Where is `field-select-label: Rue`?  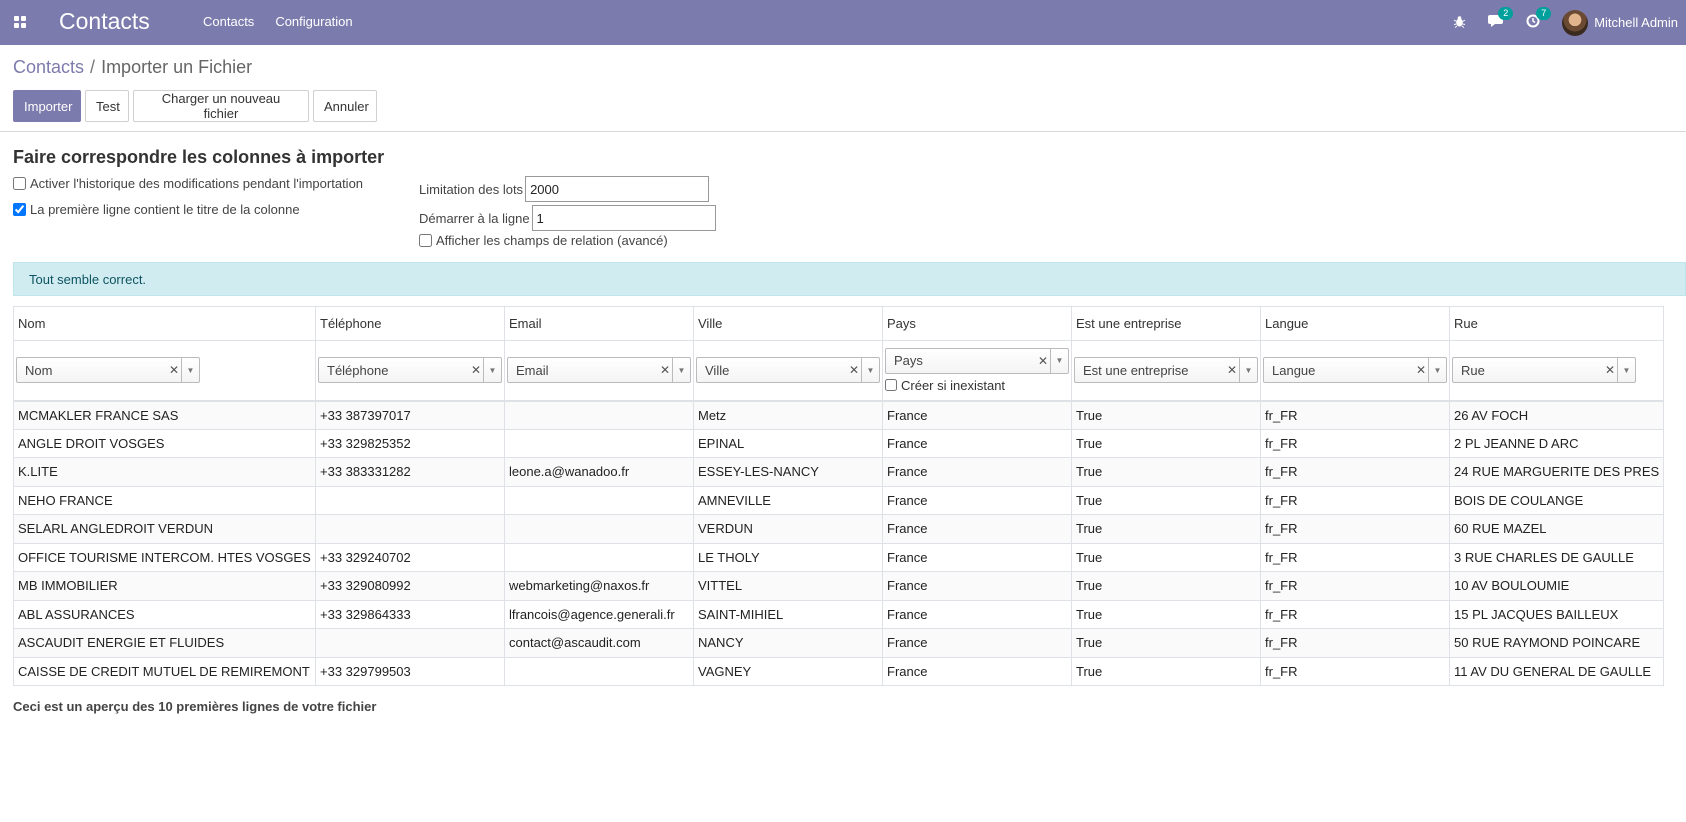 field-select-label: Rue is located at coordinates (1473, 370).